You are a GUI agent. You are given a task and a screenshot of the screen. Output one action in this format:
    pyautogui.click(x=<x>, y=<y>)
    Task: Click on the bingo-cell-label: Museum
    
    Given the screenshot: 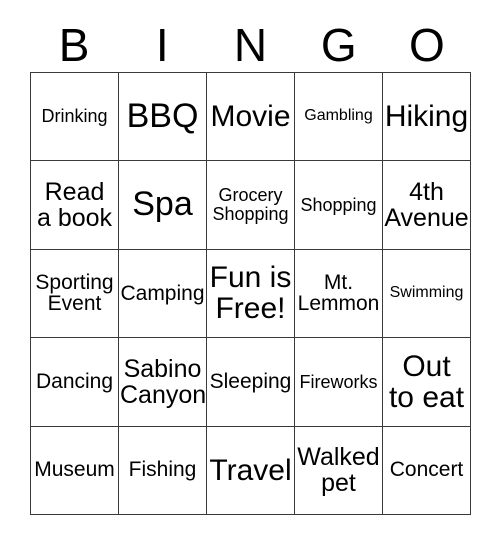 What is the action you would take?
    pyautogui.click(x=74, y=470)
    